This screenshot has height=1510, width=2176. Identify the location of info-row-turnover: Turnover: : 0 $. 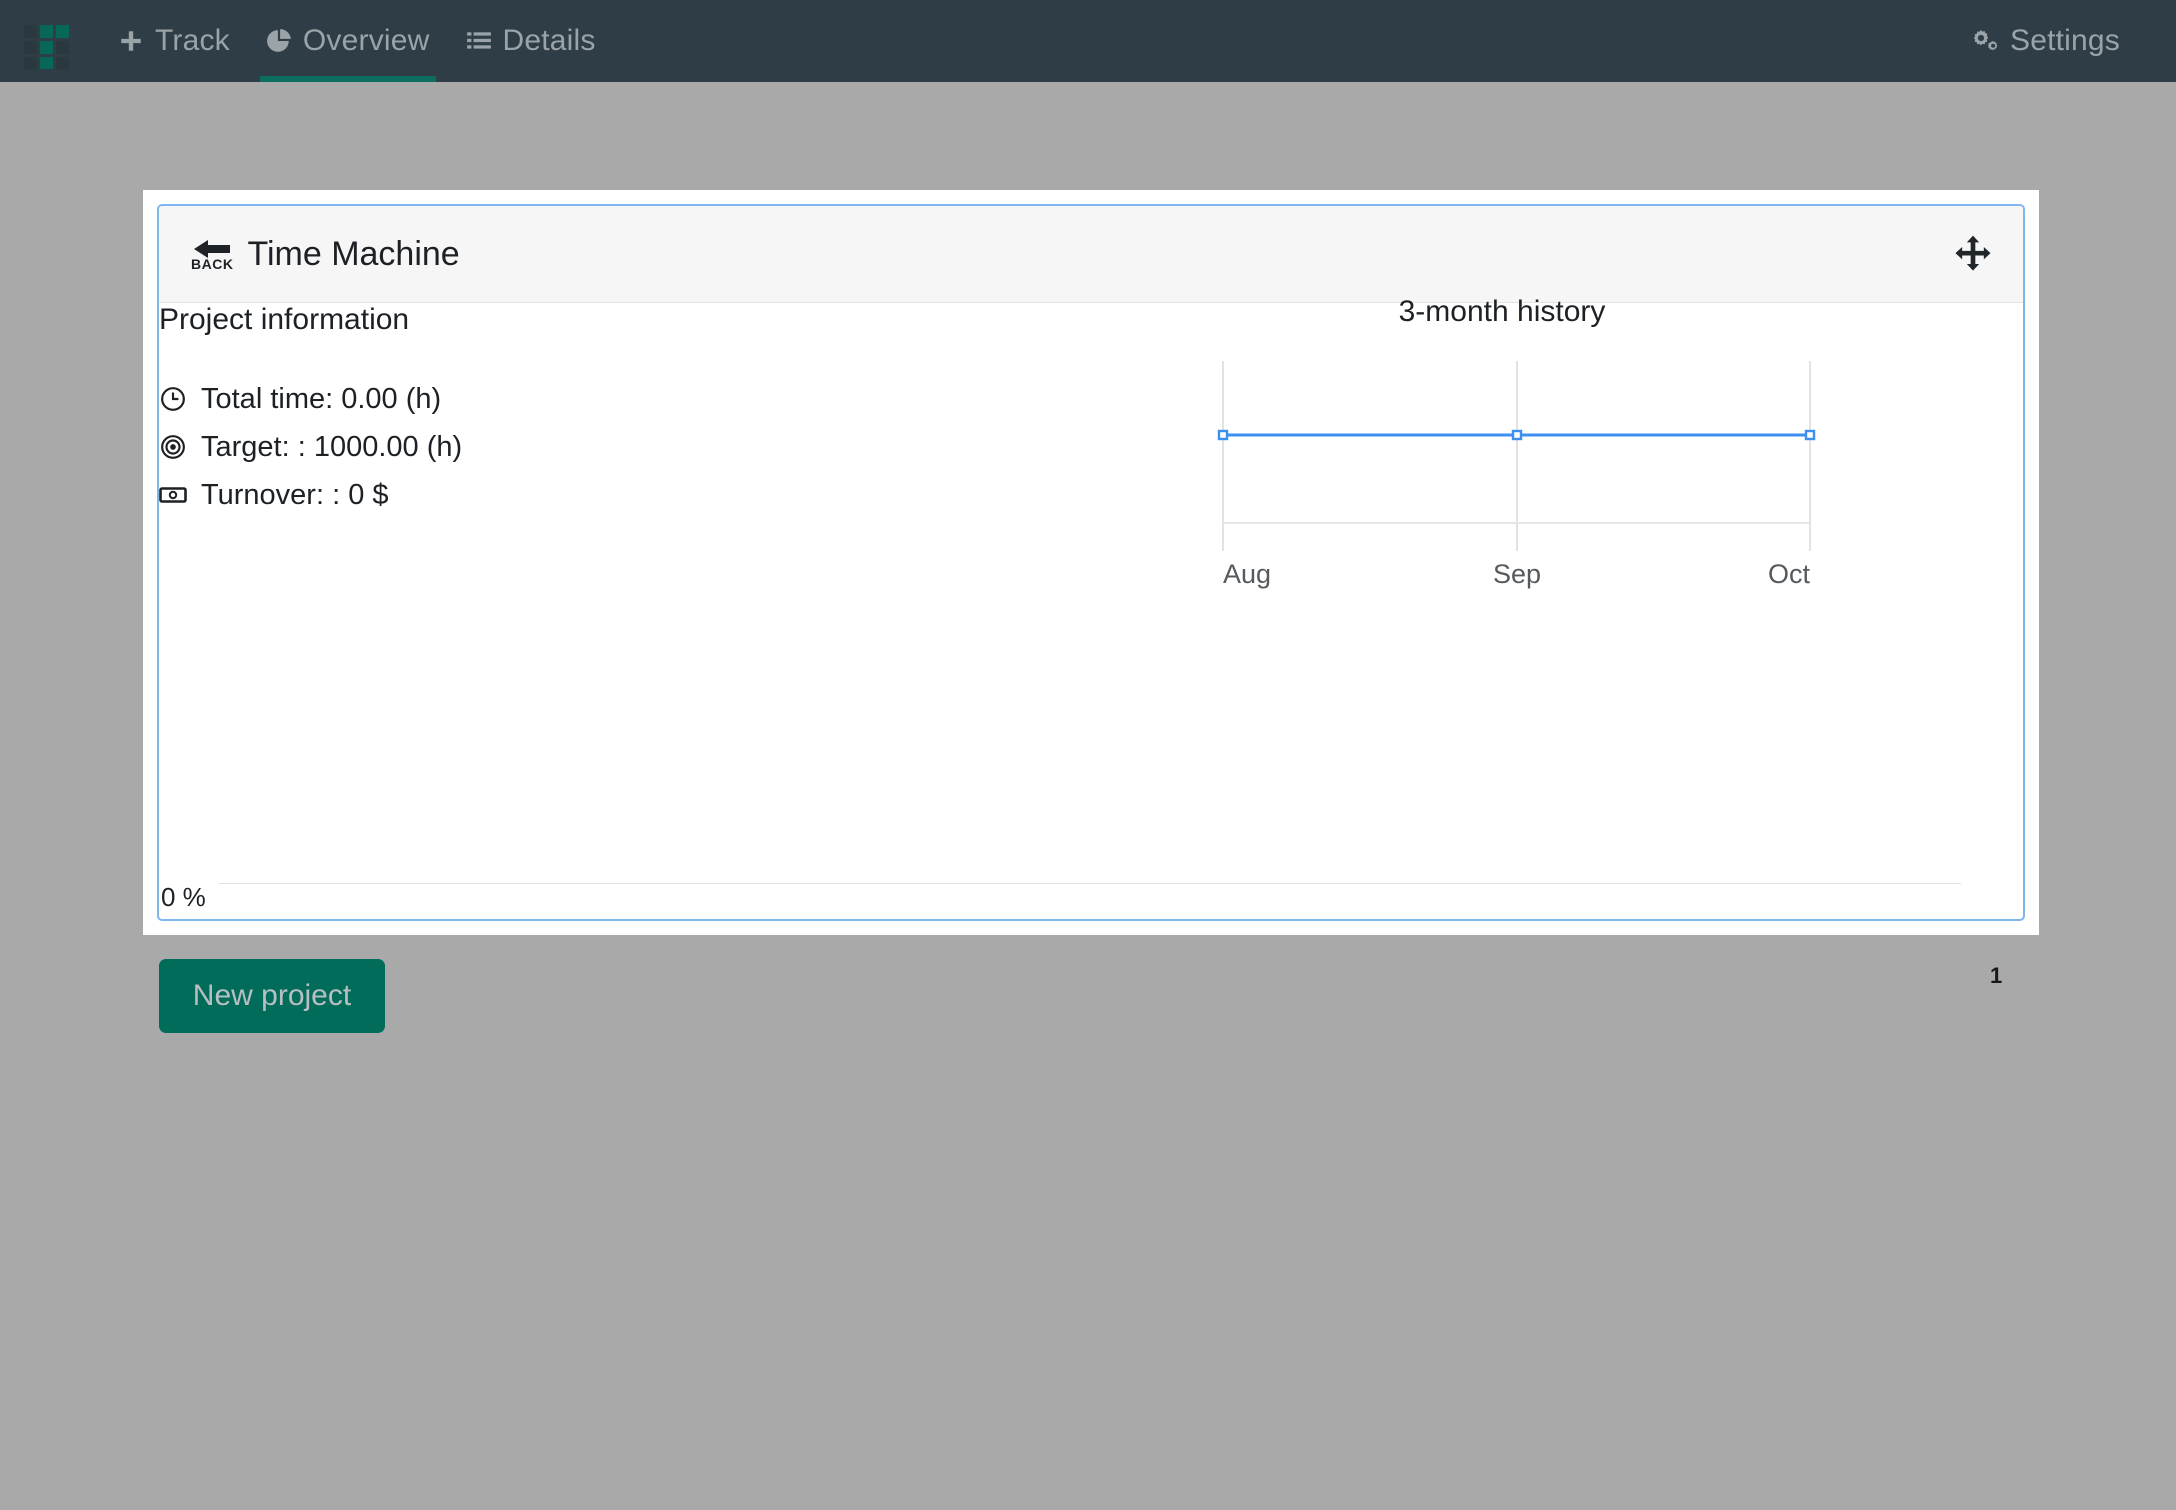
(310, 495).